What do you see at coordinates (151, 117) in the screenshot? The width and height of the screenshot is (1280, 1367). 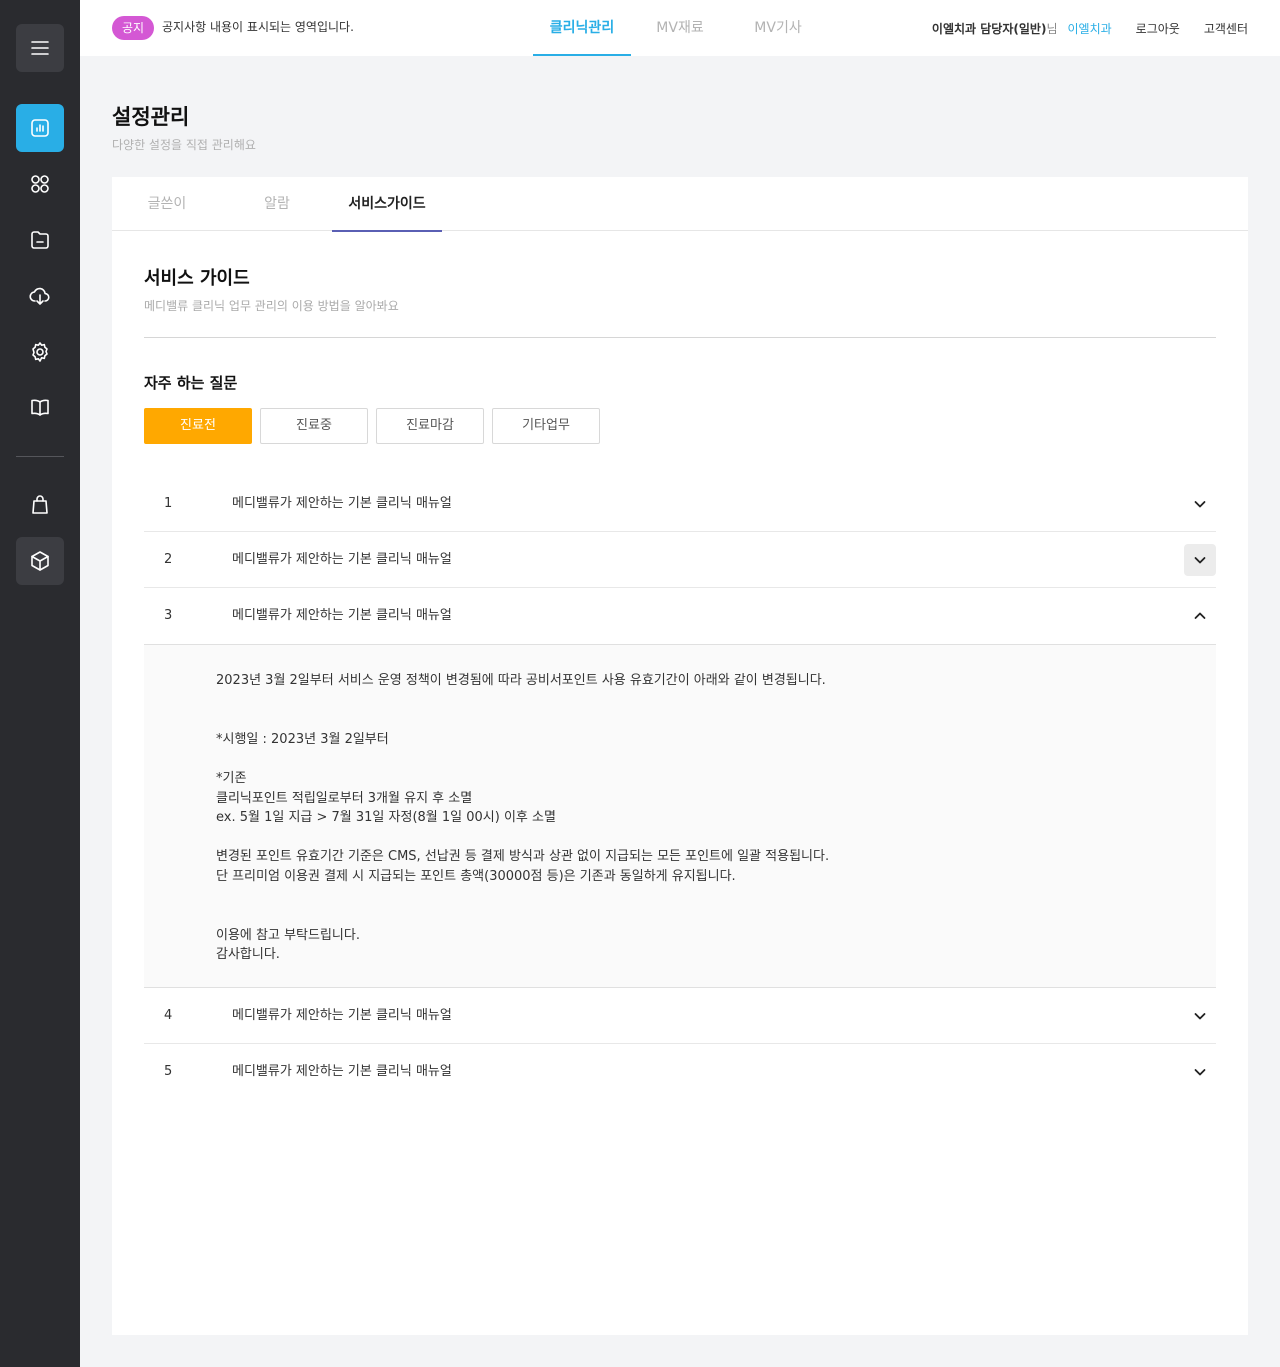 I see `page-title: 설정관리` at bounding box center [151, 117].